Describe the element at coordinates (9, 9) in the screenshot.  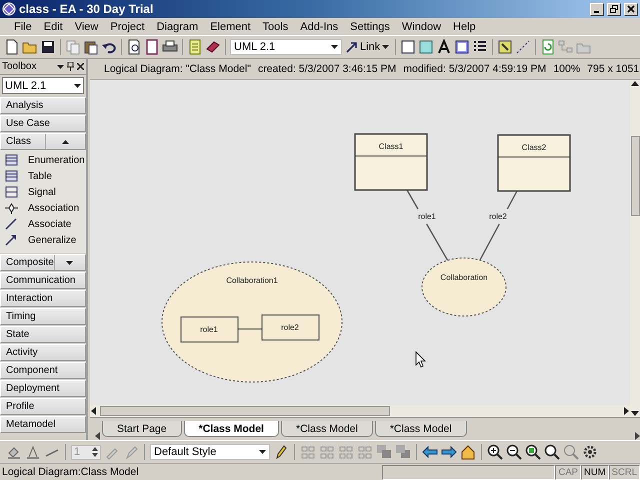
I see `app-logo-icon` at that location.